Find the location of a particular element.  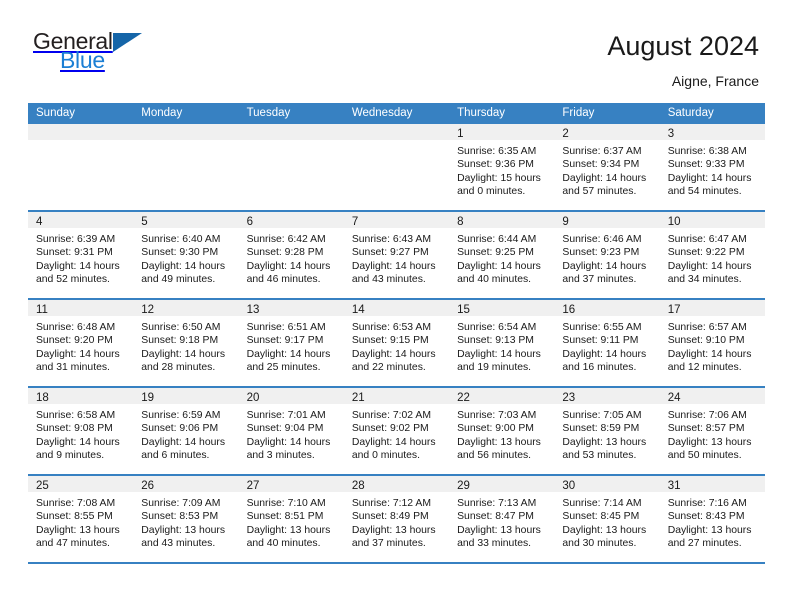

day-number: 9 is located at coordinates (565, 222).